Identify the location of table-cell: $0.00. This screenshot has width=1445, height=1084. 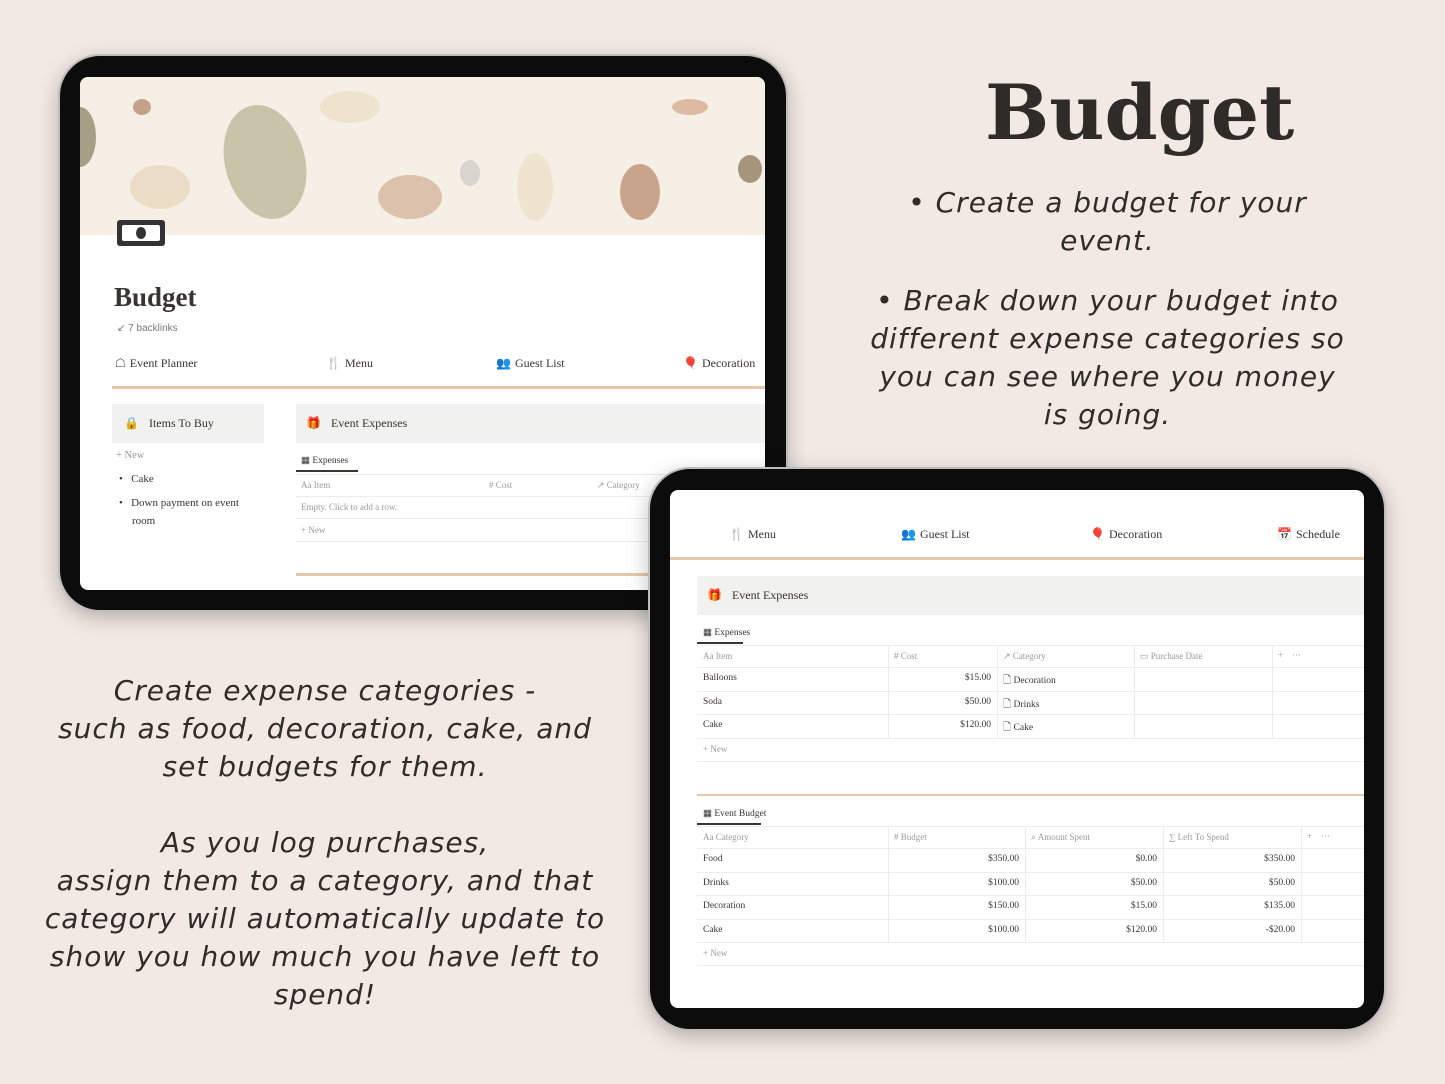
(1091, 859).